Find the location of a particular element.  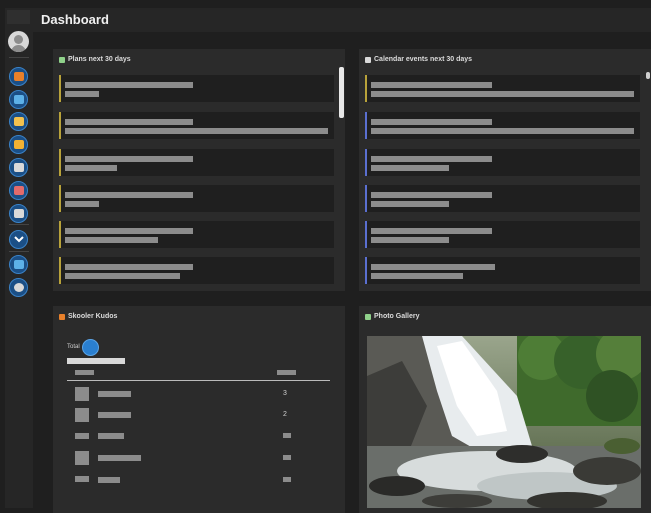

notes-icon is located at coordinates (18, 121).